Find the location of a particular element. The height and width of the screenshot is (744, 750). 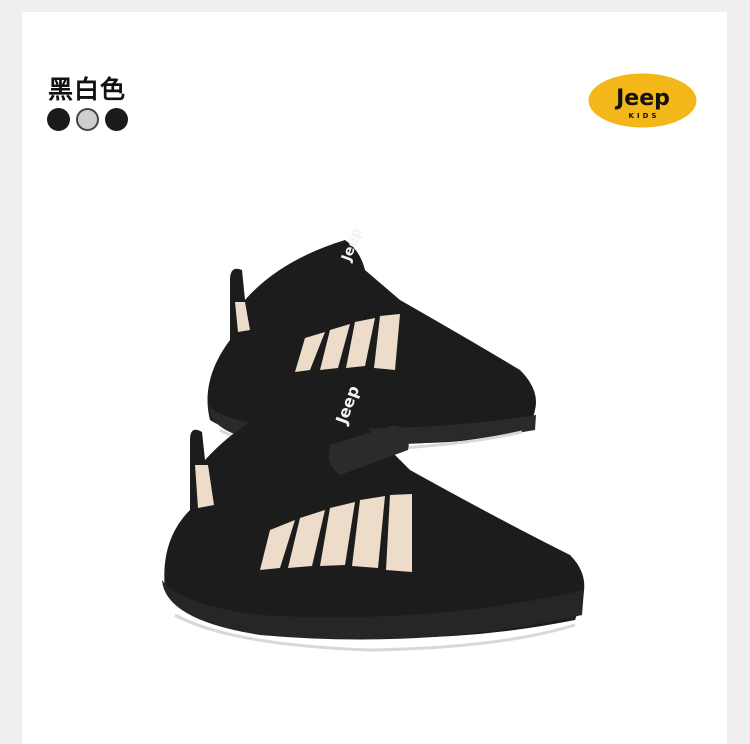

color-name: 黑白色 is located at coordinates (87, 89).